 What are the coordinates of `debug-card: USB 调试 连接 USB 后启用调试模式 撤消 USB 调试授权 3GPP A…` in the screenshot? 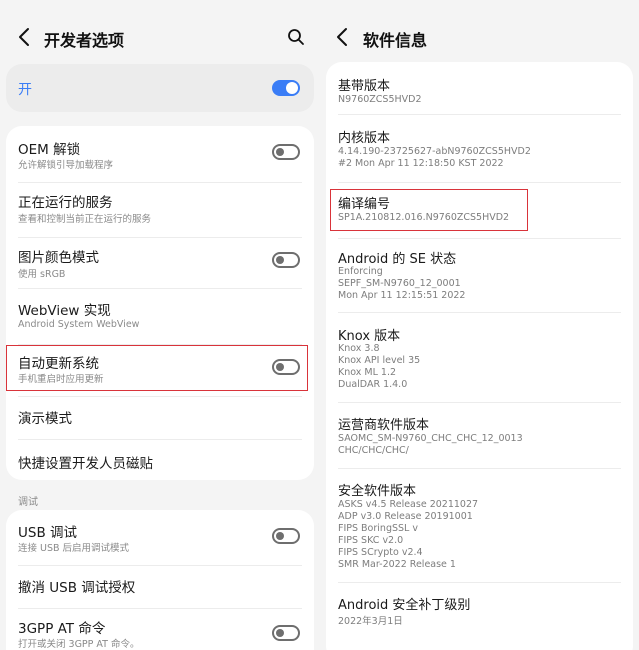 It's located at (160, 580).